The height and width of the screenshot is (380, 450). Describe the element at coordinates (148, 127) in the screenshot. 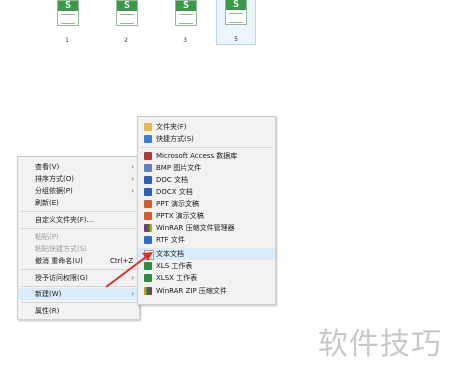

I see `folder-icon` at that location.